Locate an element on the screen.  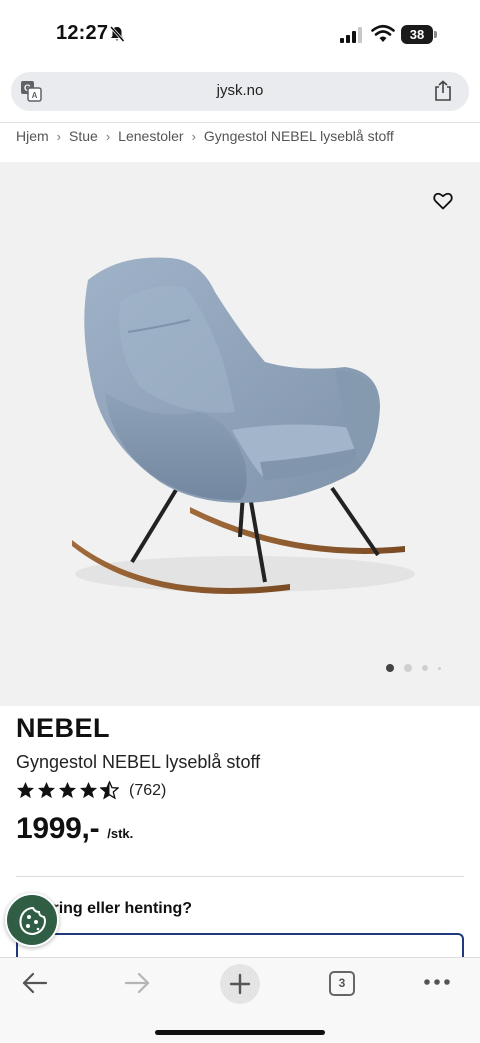
header-divider is located at coordinates (240, 122).